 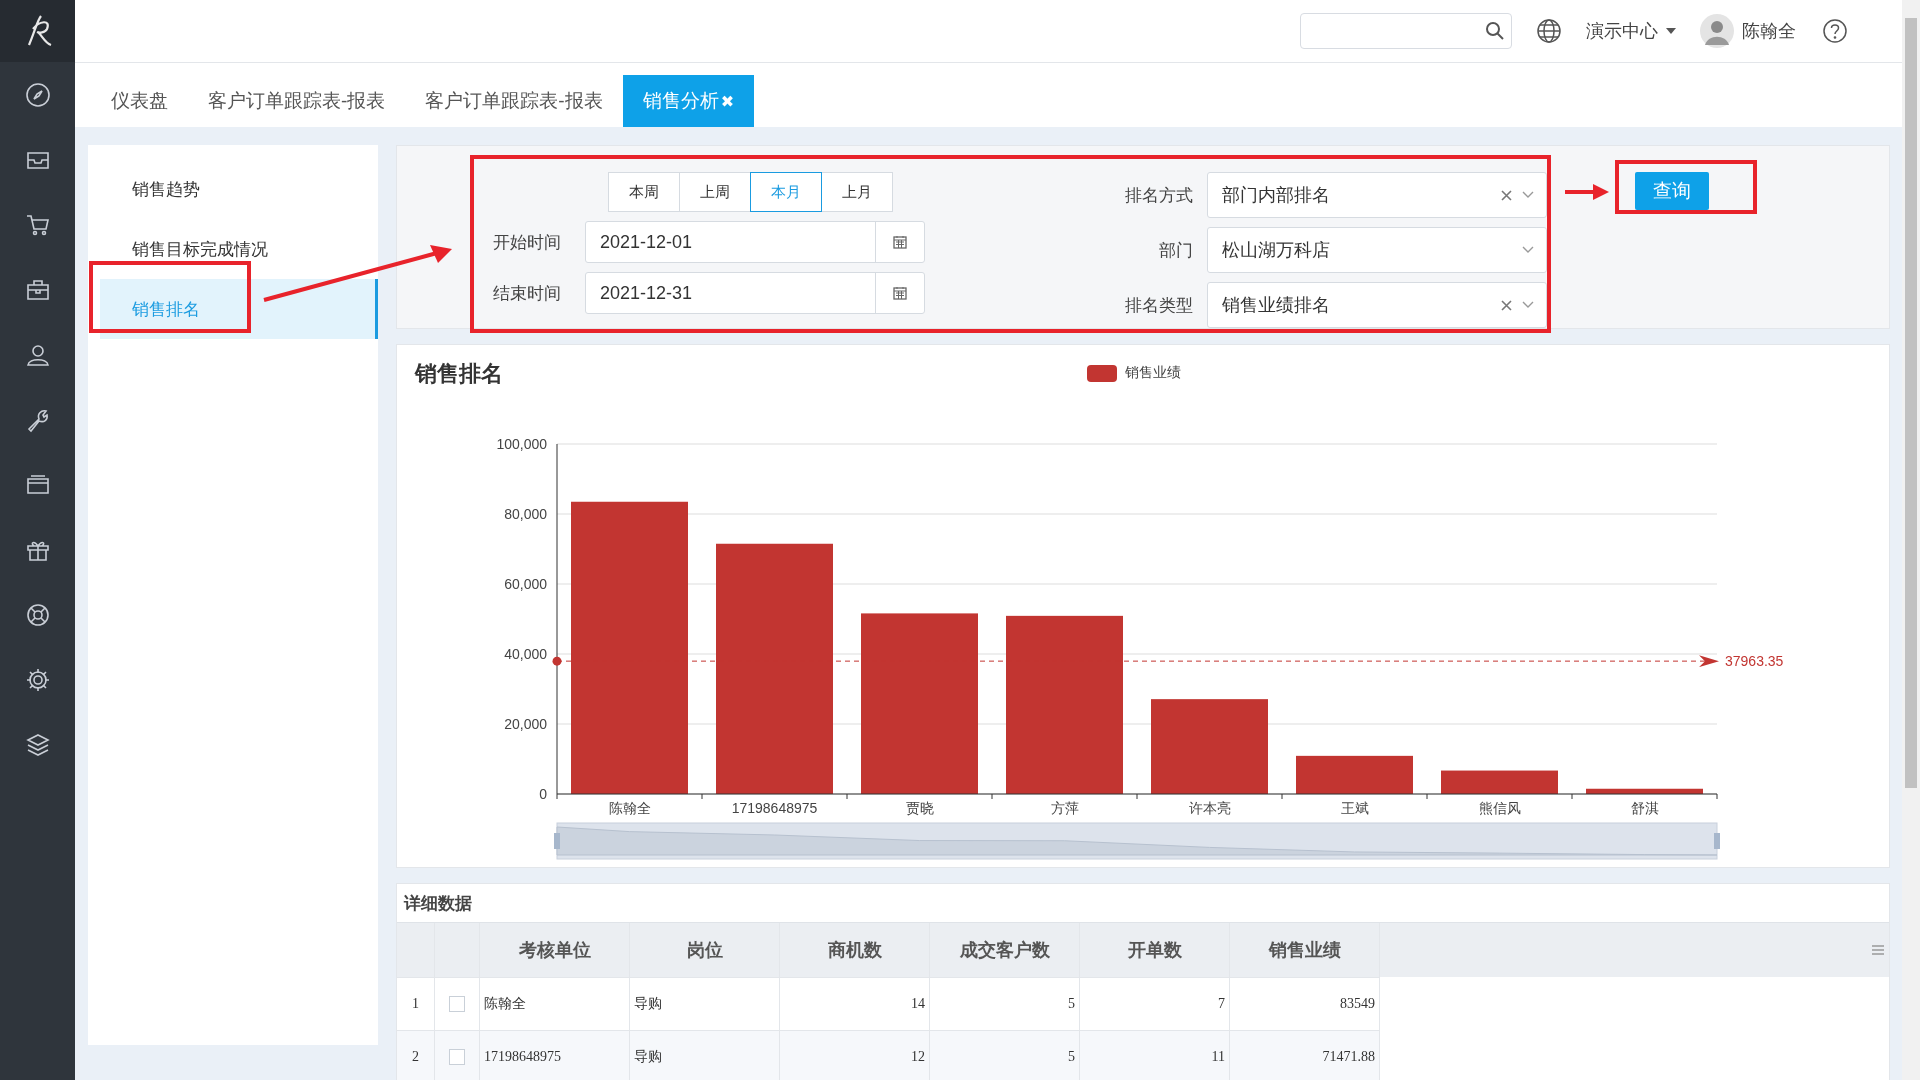 What do you see at coordinates (437, 904) in the screenshot?
I see `table-title: 详细数据` at bounding box center [437, 904].